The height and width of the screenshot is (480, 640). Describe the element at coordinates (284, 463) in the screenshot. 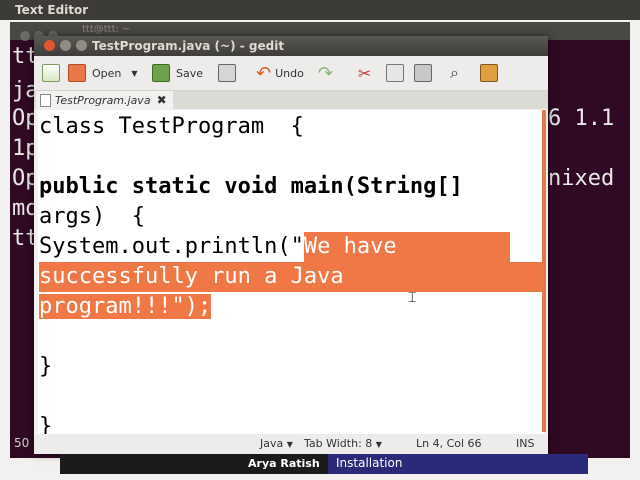

I see `author-name: Arya Ratish` at that location.